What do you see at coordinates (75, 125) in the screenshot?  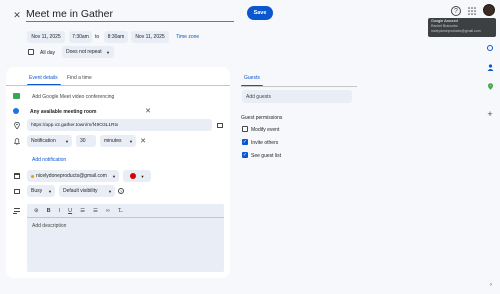 I see `location-value: https://app.v2.gather.town/m/f49O3L1Rtx` at bounding box center [75, 125].